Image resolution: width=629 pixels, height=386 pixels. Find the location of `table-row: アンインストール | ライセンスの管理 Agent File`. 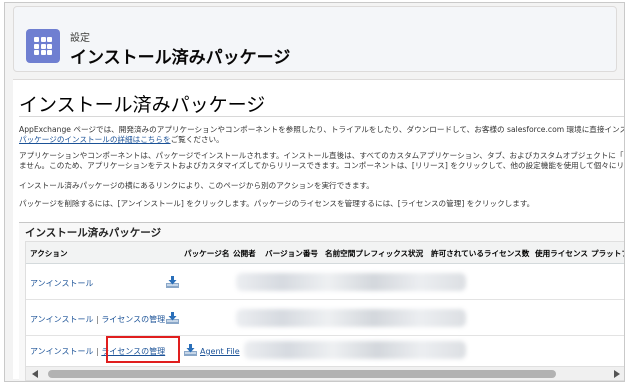

table-row: アンインストール | ライセンスの管理 Agent File is located at coordinates (325, 350).